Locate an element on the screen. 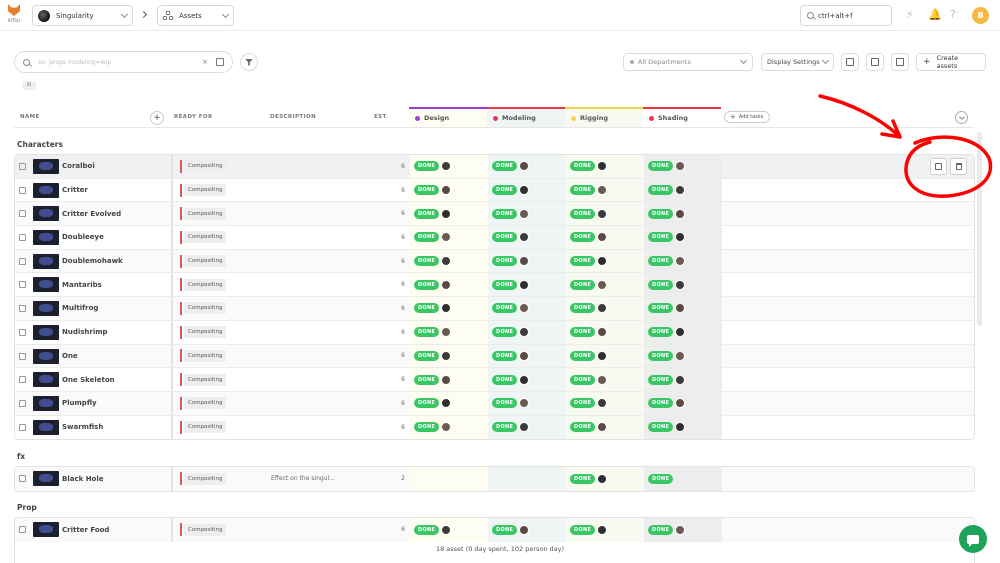 This screenshot has width=1000, height=563. header-name: NAME is located at coordinates (30, 117).